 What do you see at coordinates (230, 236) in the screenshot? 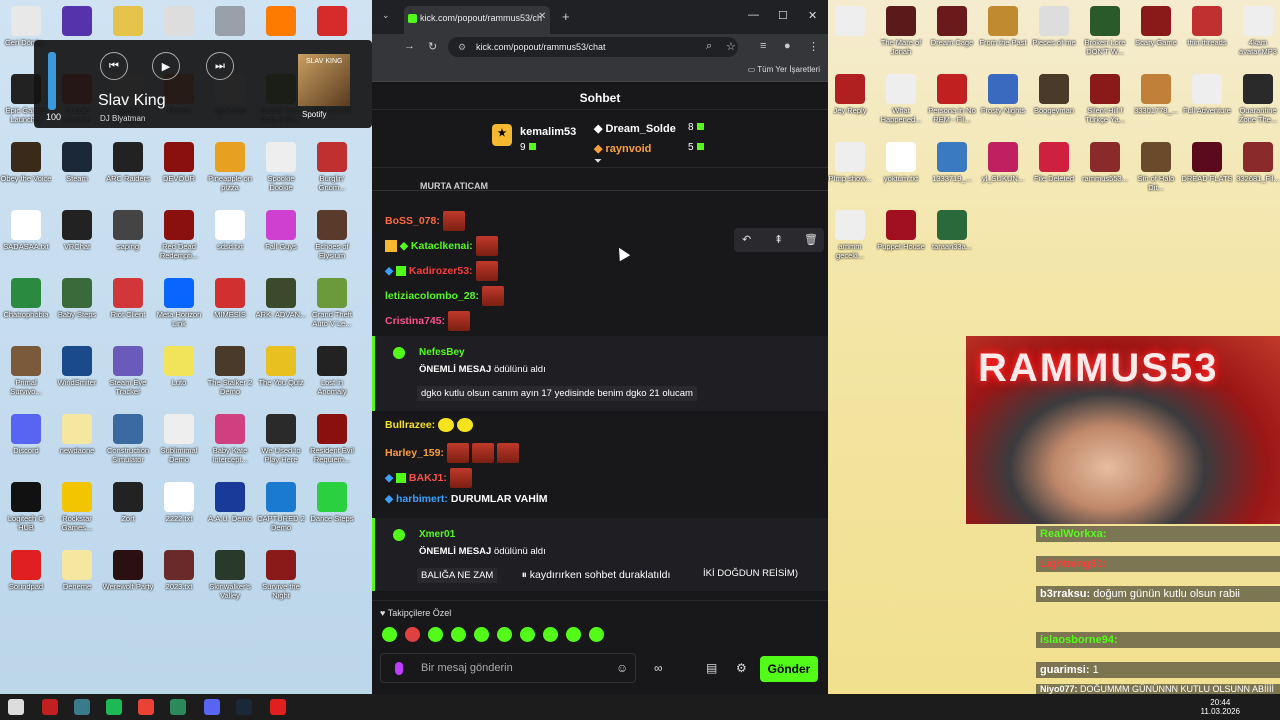
I see `desktop-shortcut: sdsd.txt` at bounding box center [230, 236].